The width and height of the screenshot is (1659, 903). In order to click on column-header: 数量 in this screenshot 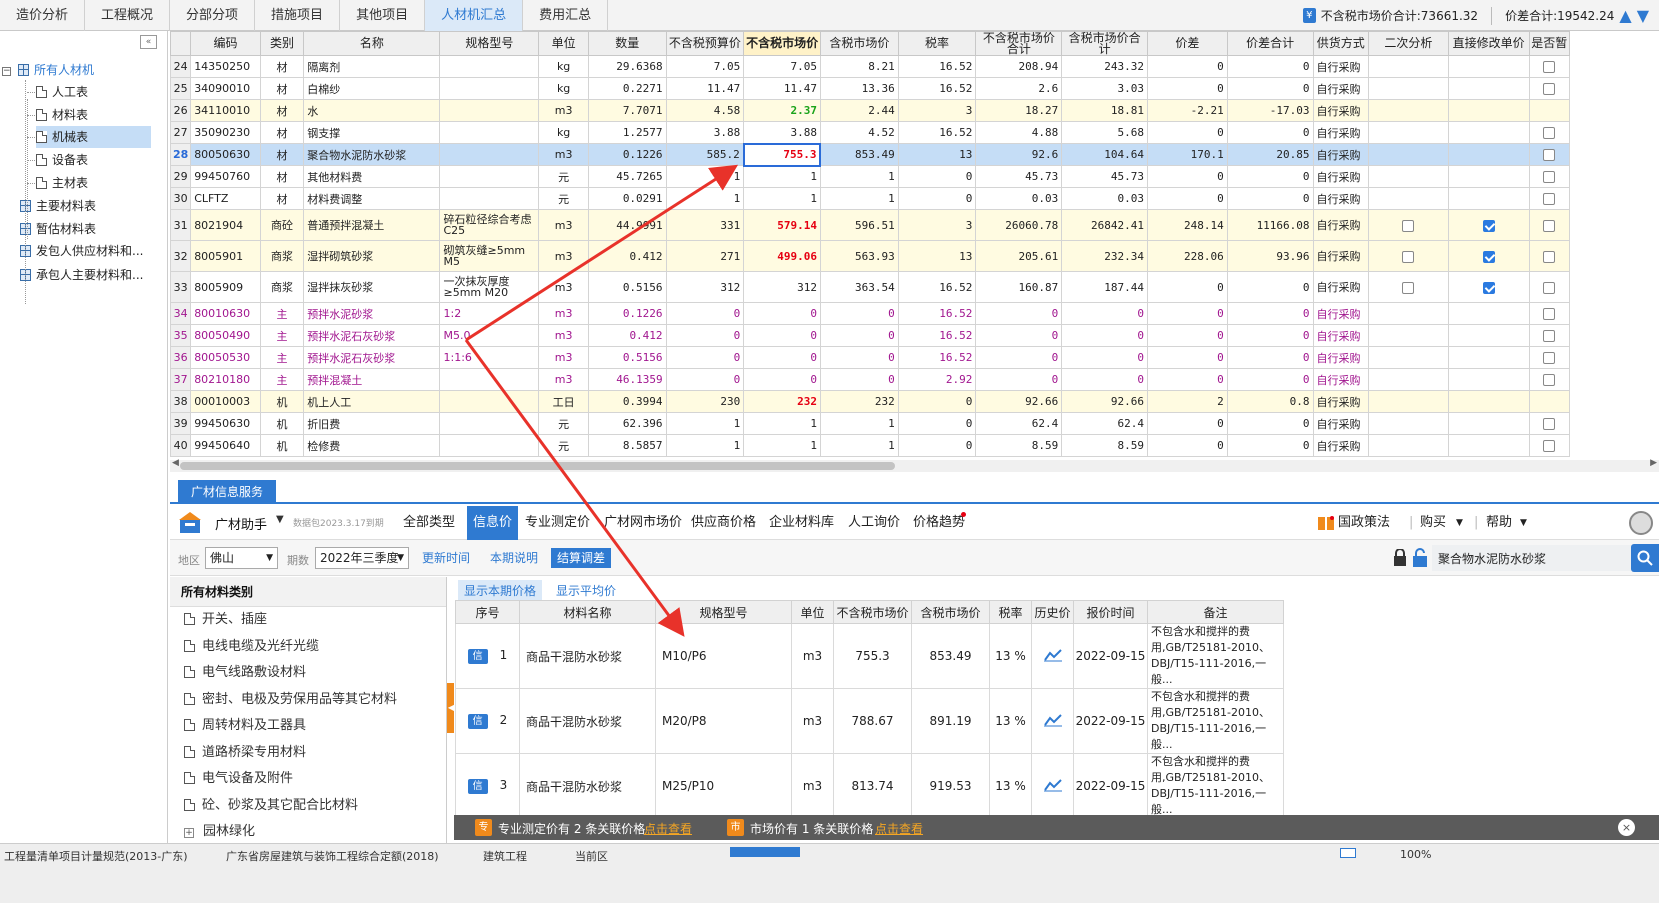, I will do `click(627, 43)`.